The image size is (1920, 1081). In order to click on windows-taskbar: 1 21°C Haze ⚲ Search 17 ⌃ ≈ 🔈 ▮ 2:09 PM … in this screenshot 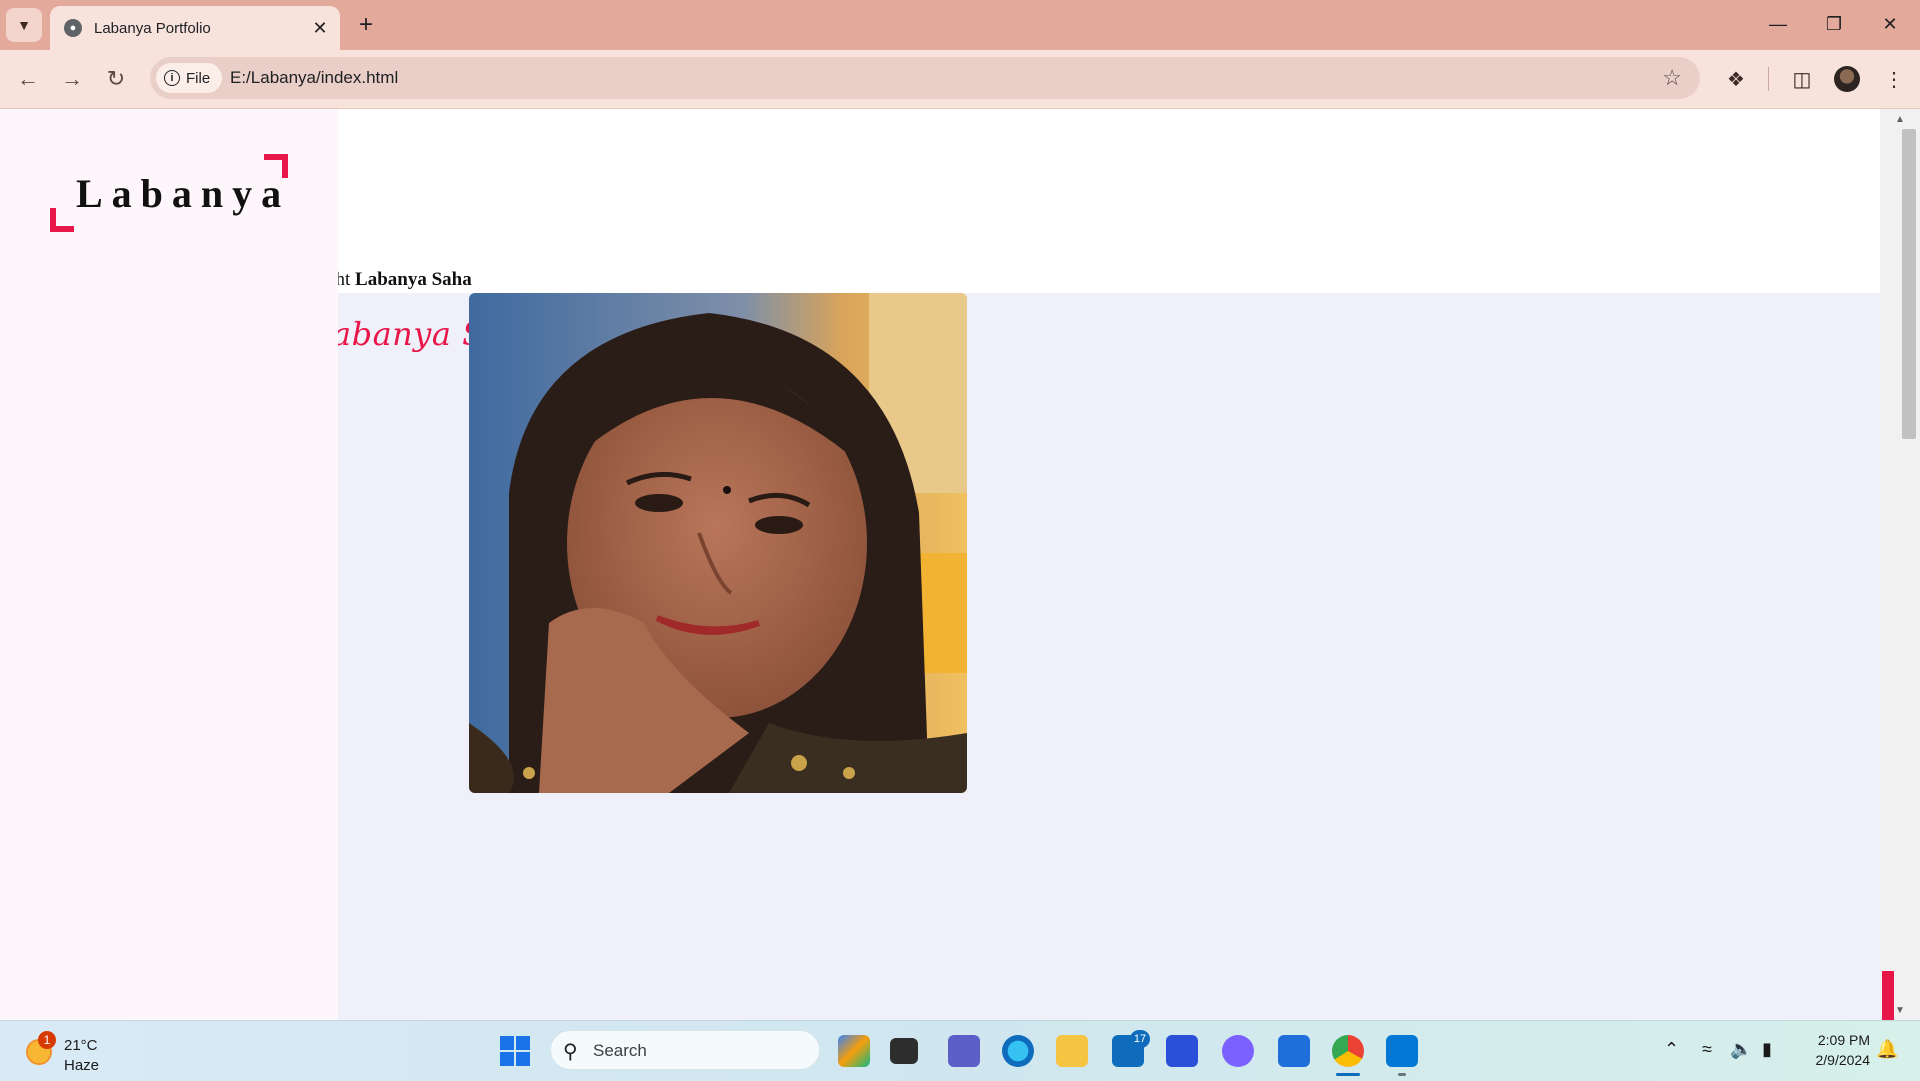, I will do `click(960, 1050)`.